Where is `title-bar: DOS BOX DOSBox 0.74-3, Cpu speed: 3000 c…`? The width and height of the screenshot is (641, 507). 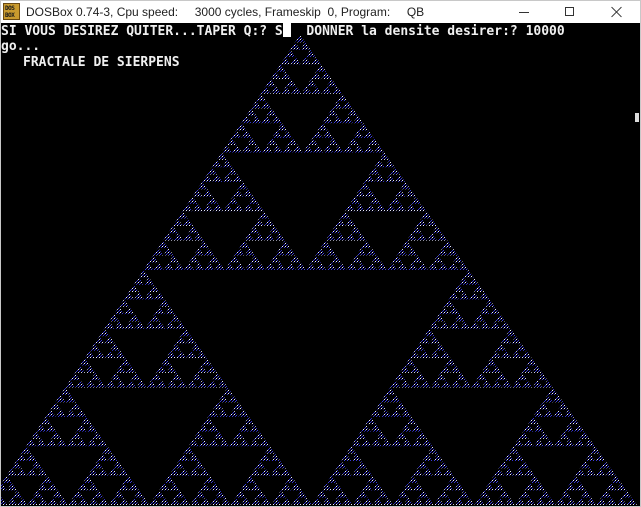
title-bar: DOS BOX DOSBox 0.74-3, Cpu speed: 3000 c… is located at coordinates (320, 12).